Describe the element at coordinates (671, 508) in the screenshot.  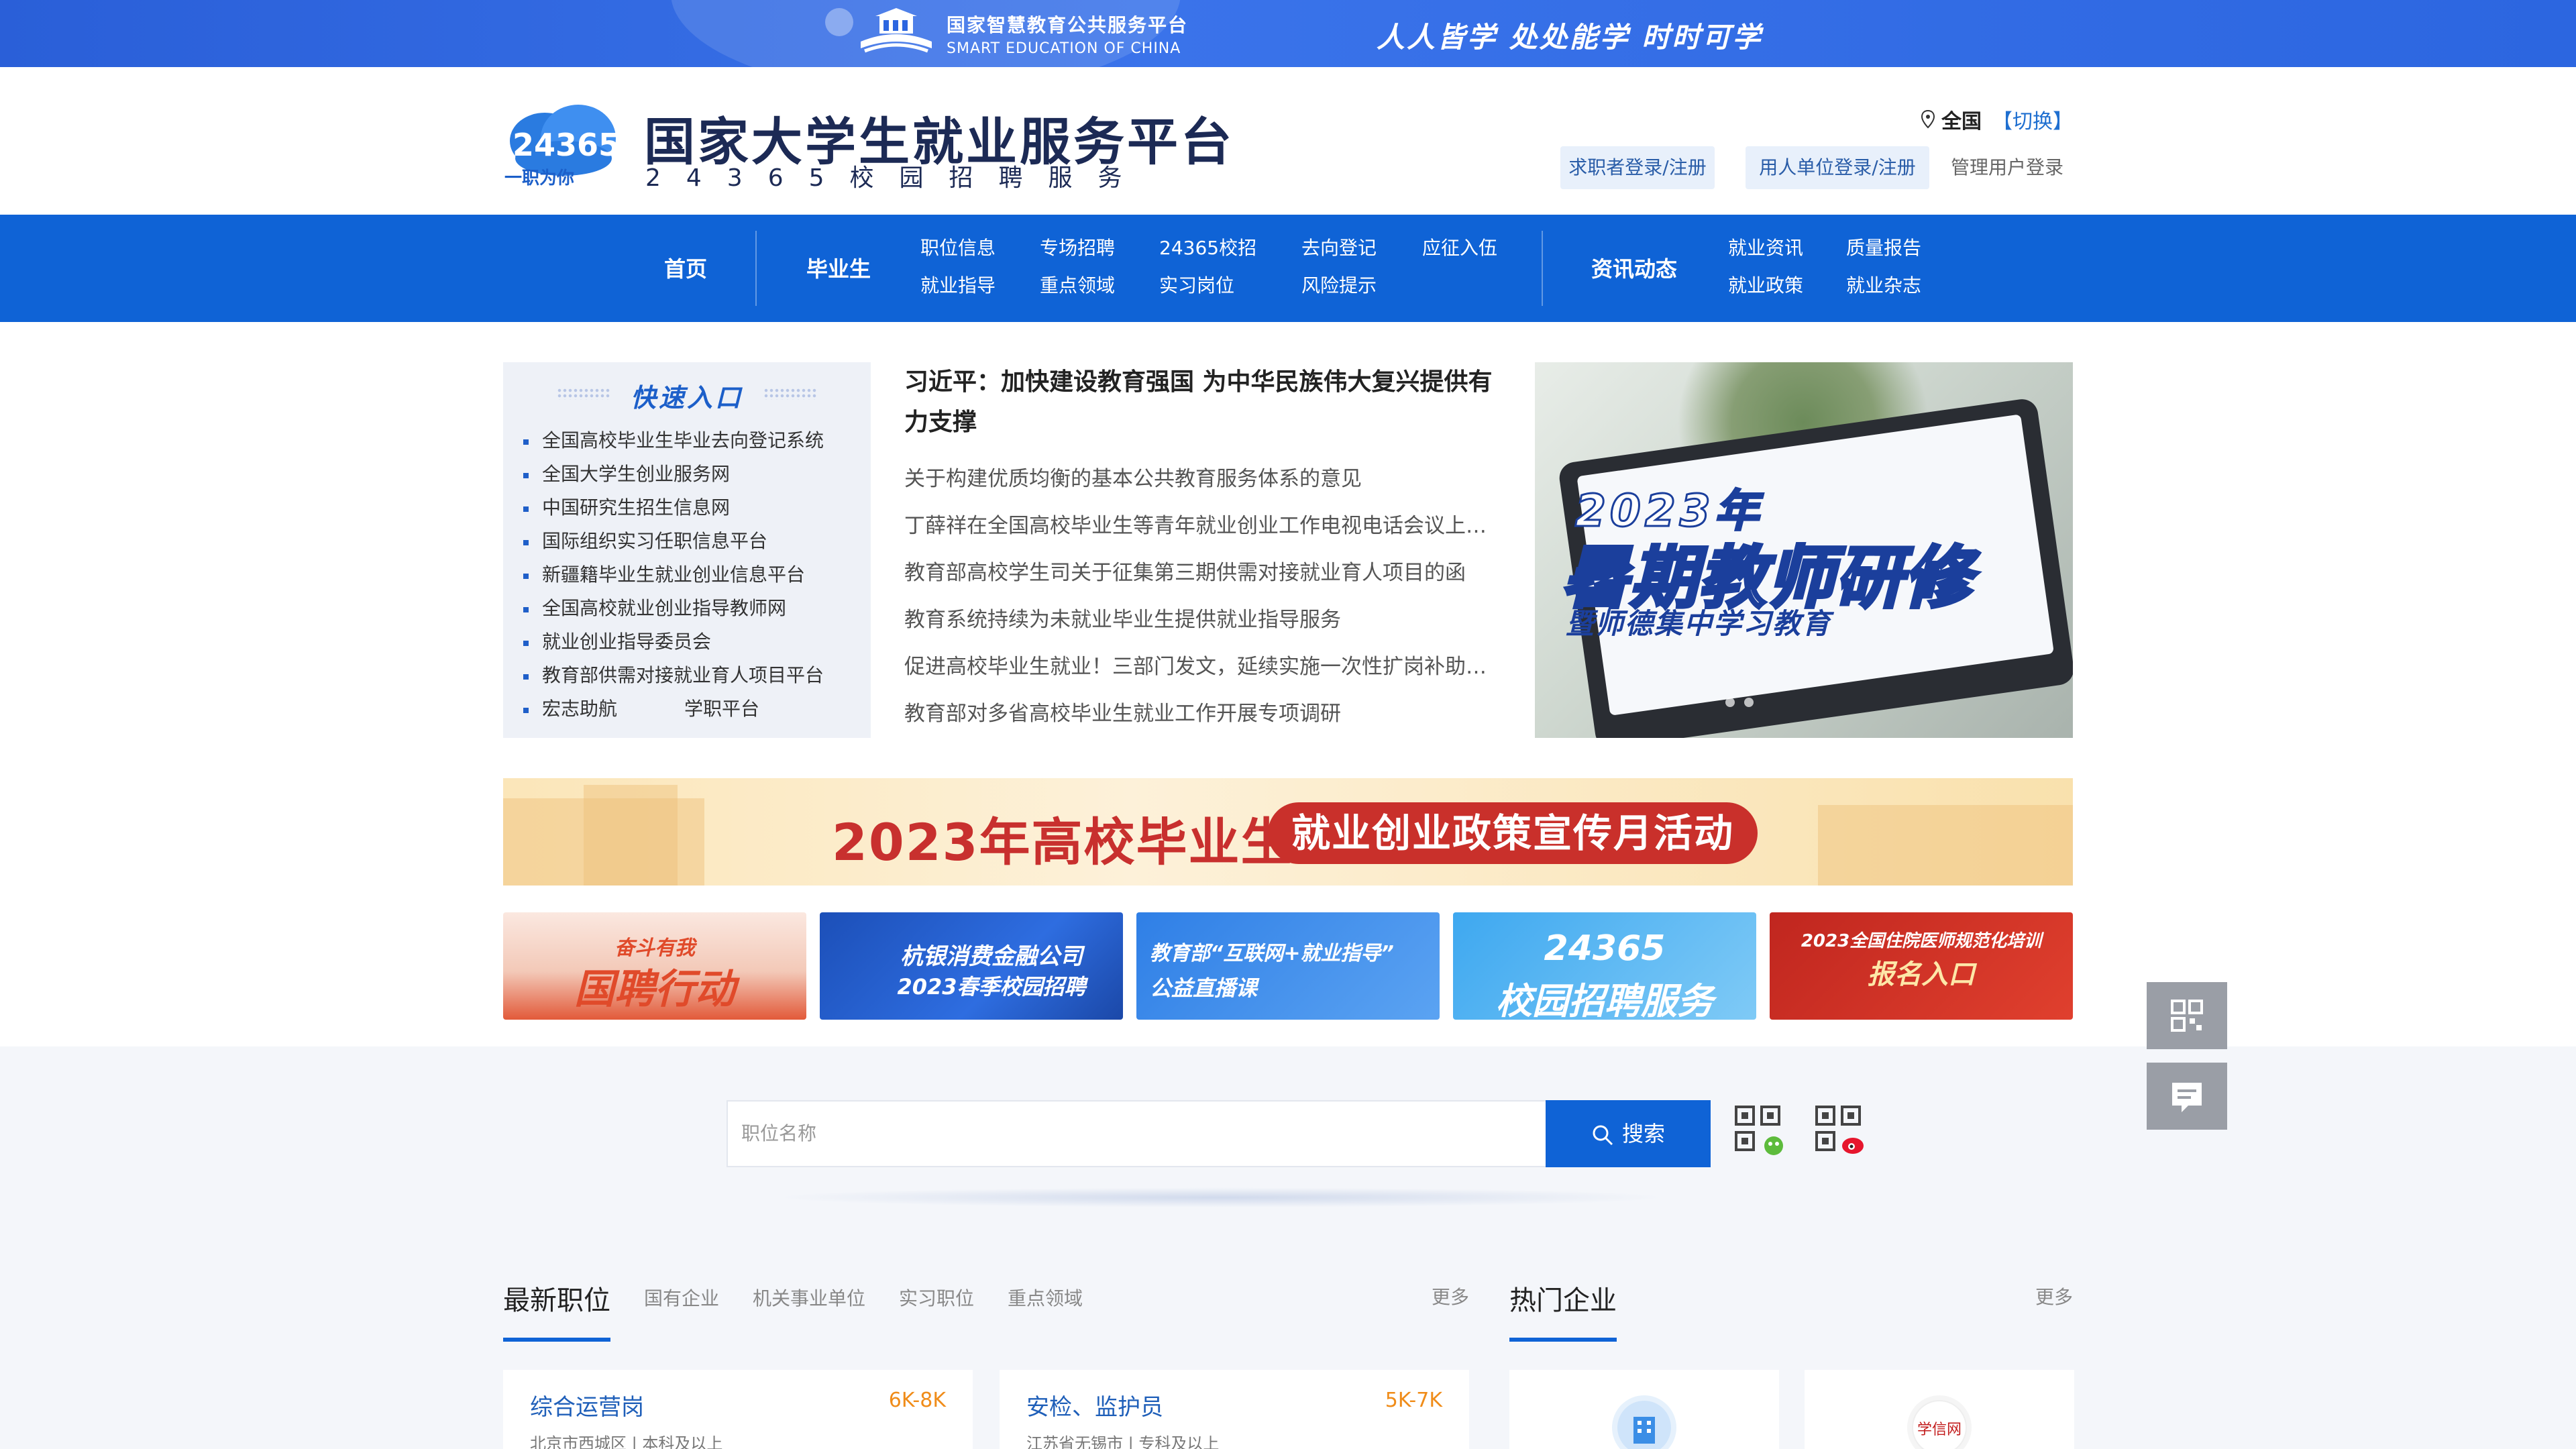
I see `quick-entry-item: 中国研究生招生信息网` at that location.